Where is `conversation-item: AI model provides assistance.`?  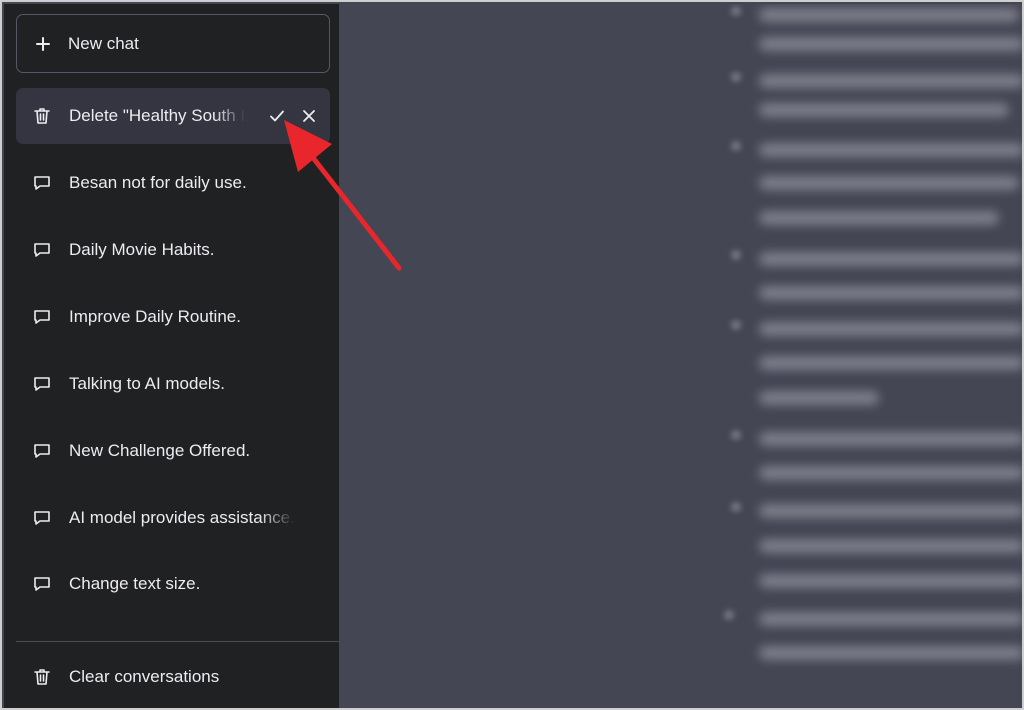
conversation-item: AI model provides assistance. is located at coordinates (173, 518).